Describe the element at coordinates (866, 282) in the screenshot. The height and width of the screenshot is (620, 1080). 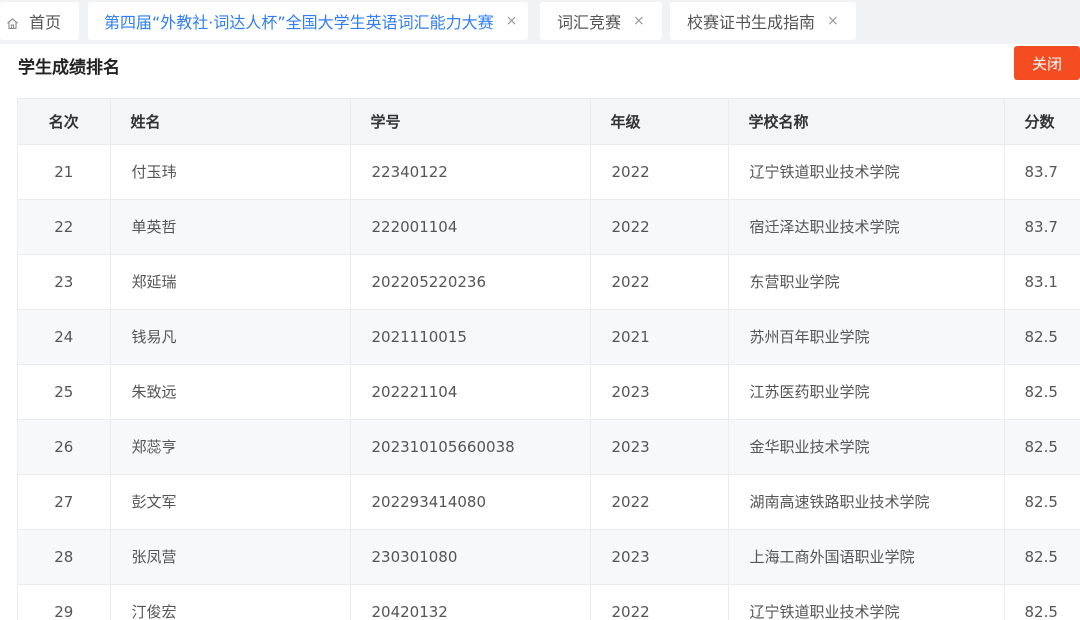
I see `cell-school: 东营职业学院` at that location.